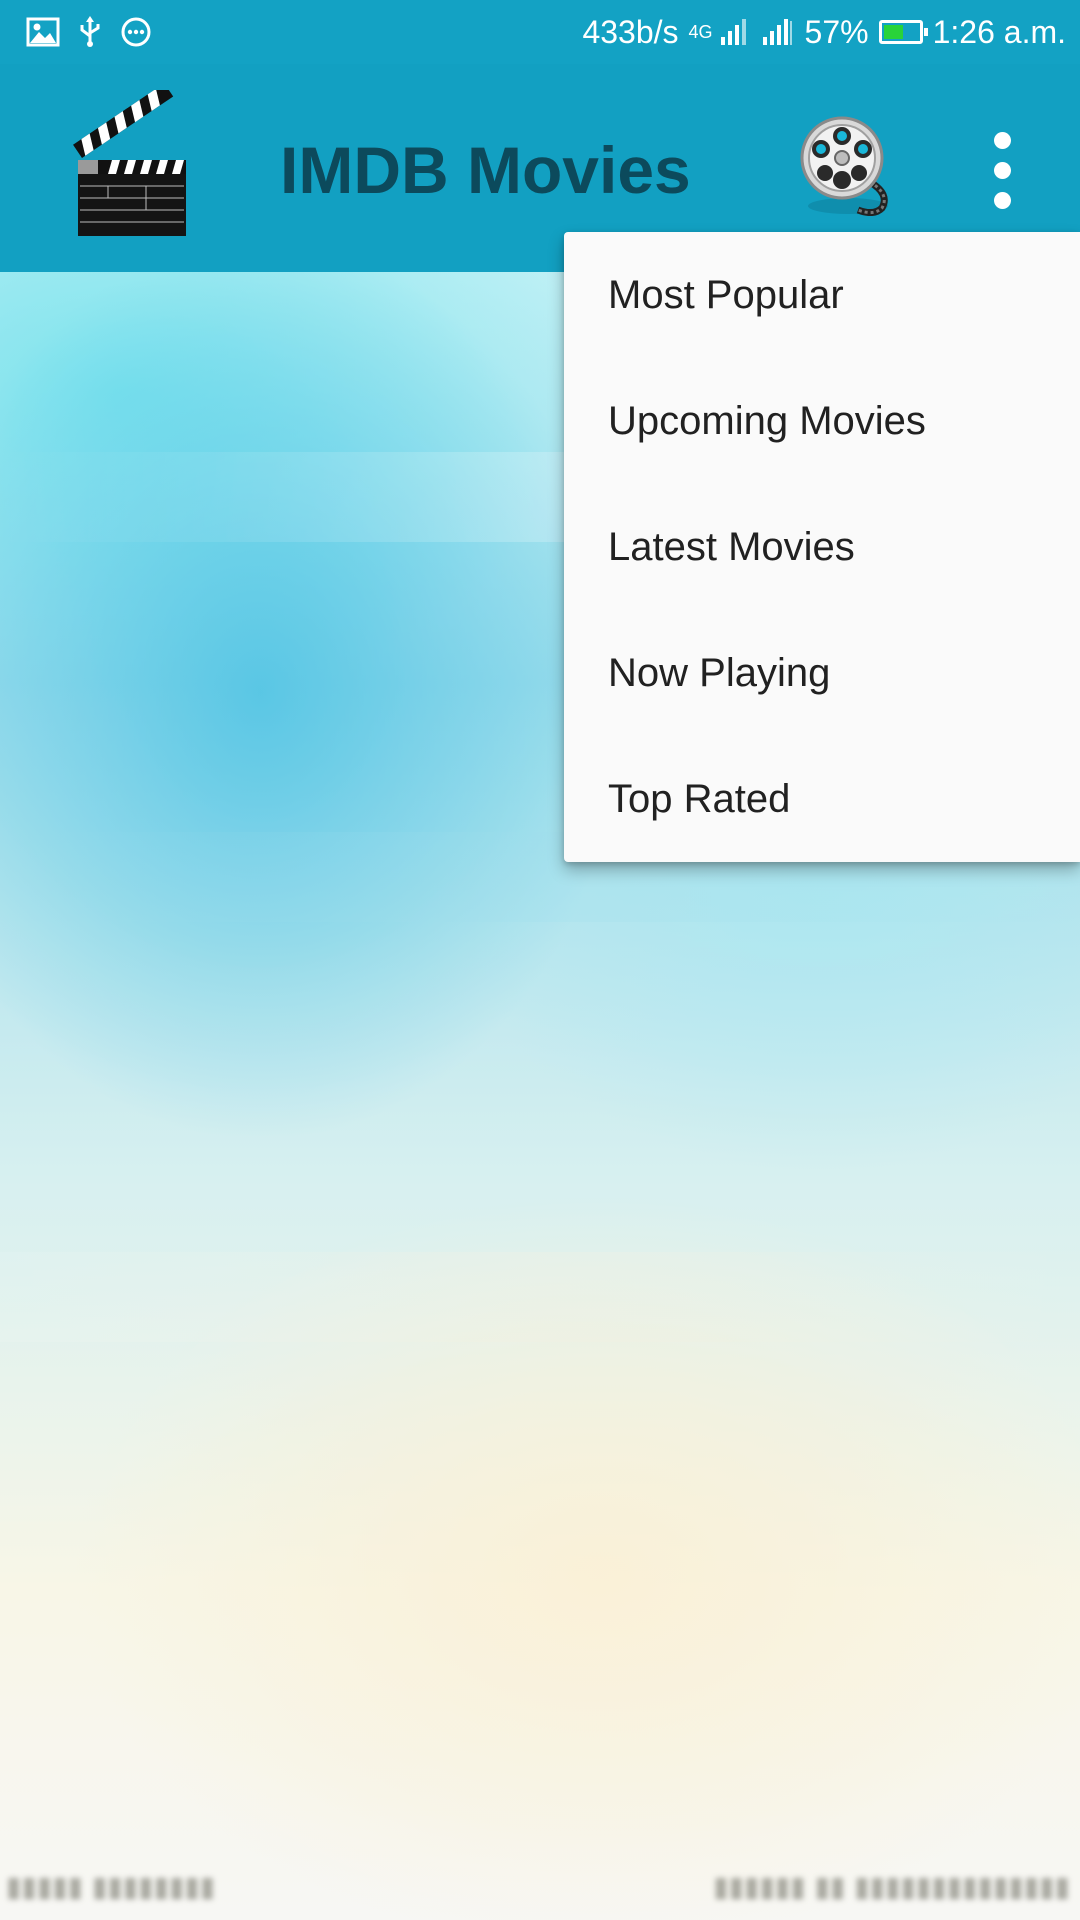 The image size is (1080, 1920). I want to click on footer-blur-left: ▮▮▮▮▮ ▮▮▮▮▮▮▮▮, so click(111, 1886).